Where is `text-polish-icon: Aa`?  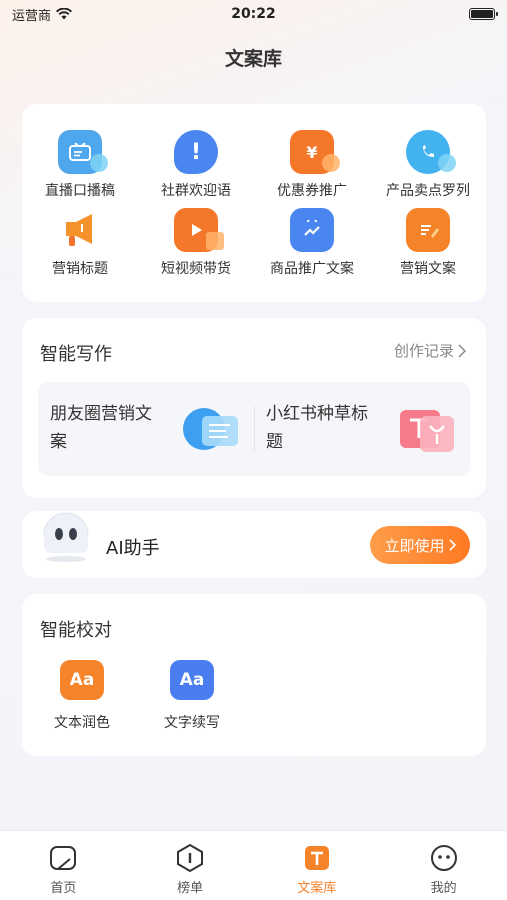 text-polish-icon: Aa is located at coordinates (82, 680).